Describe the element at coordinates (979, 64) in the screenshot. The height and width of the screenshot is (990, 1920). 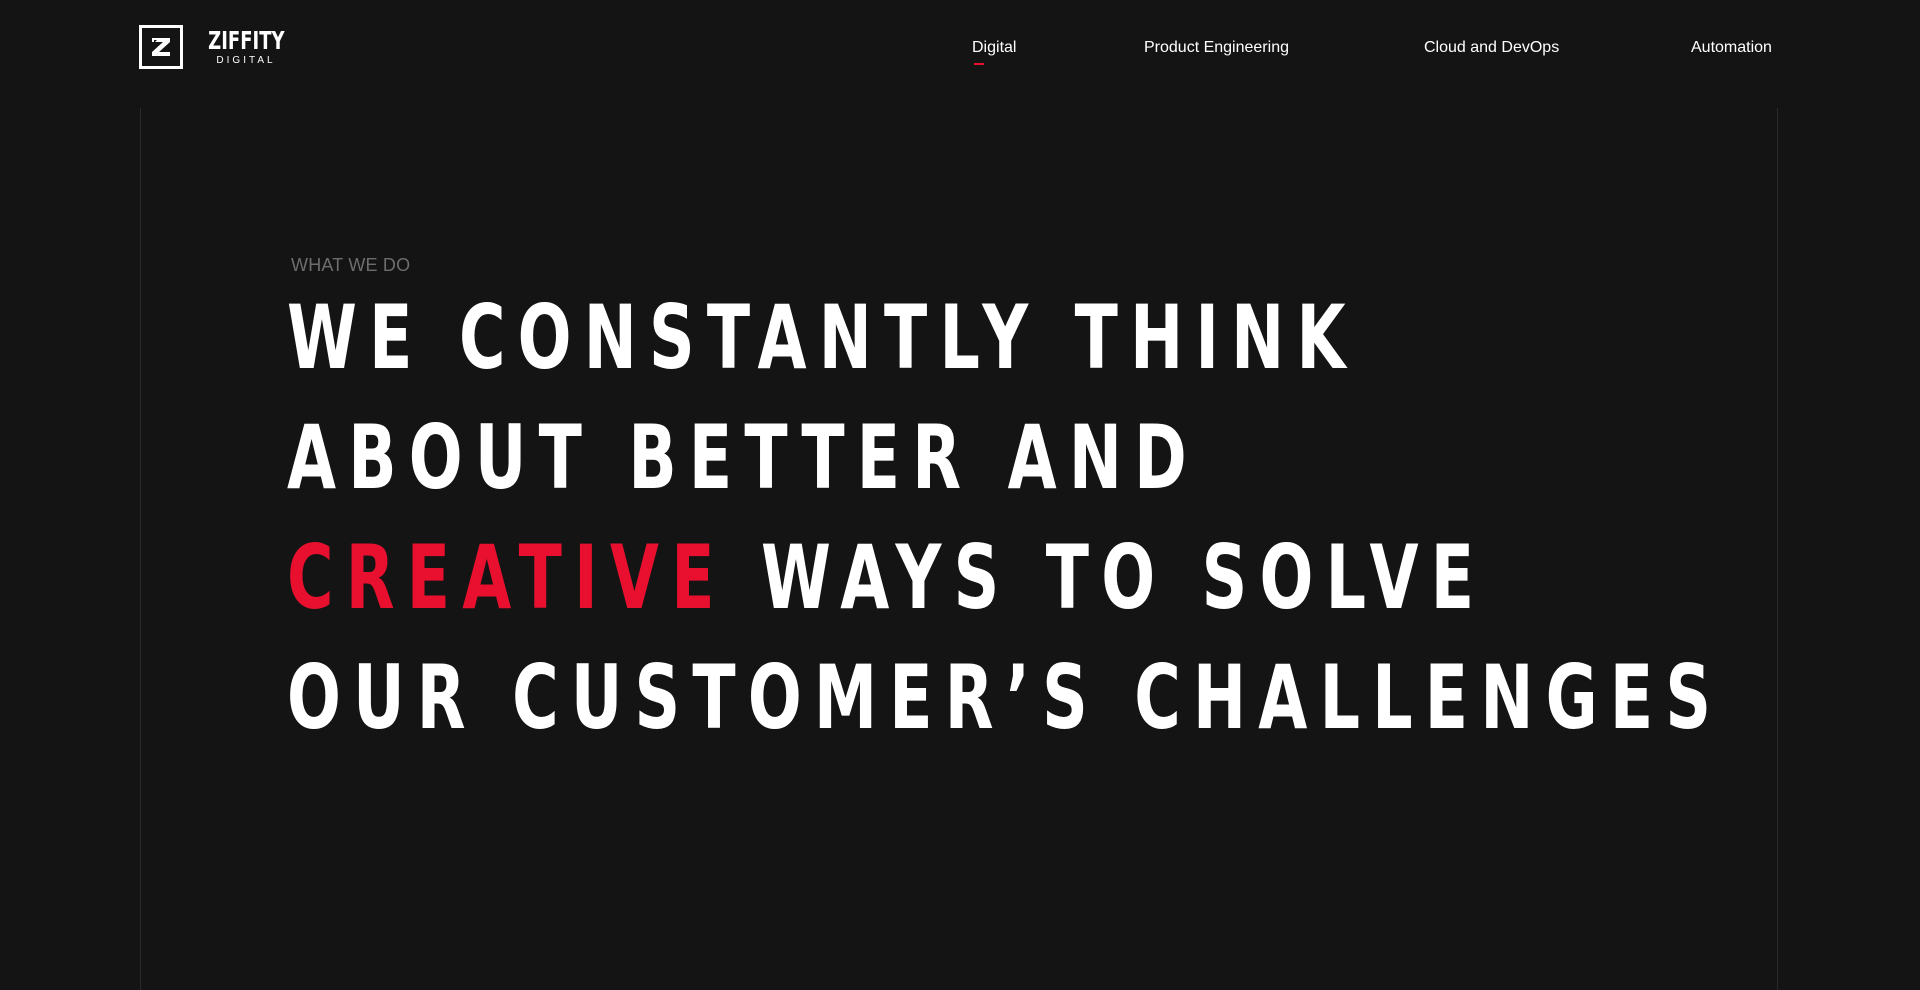
I see `active-indicator` at that location.